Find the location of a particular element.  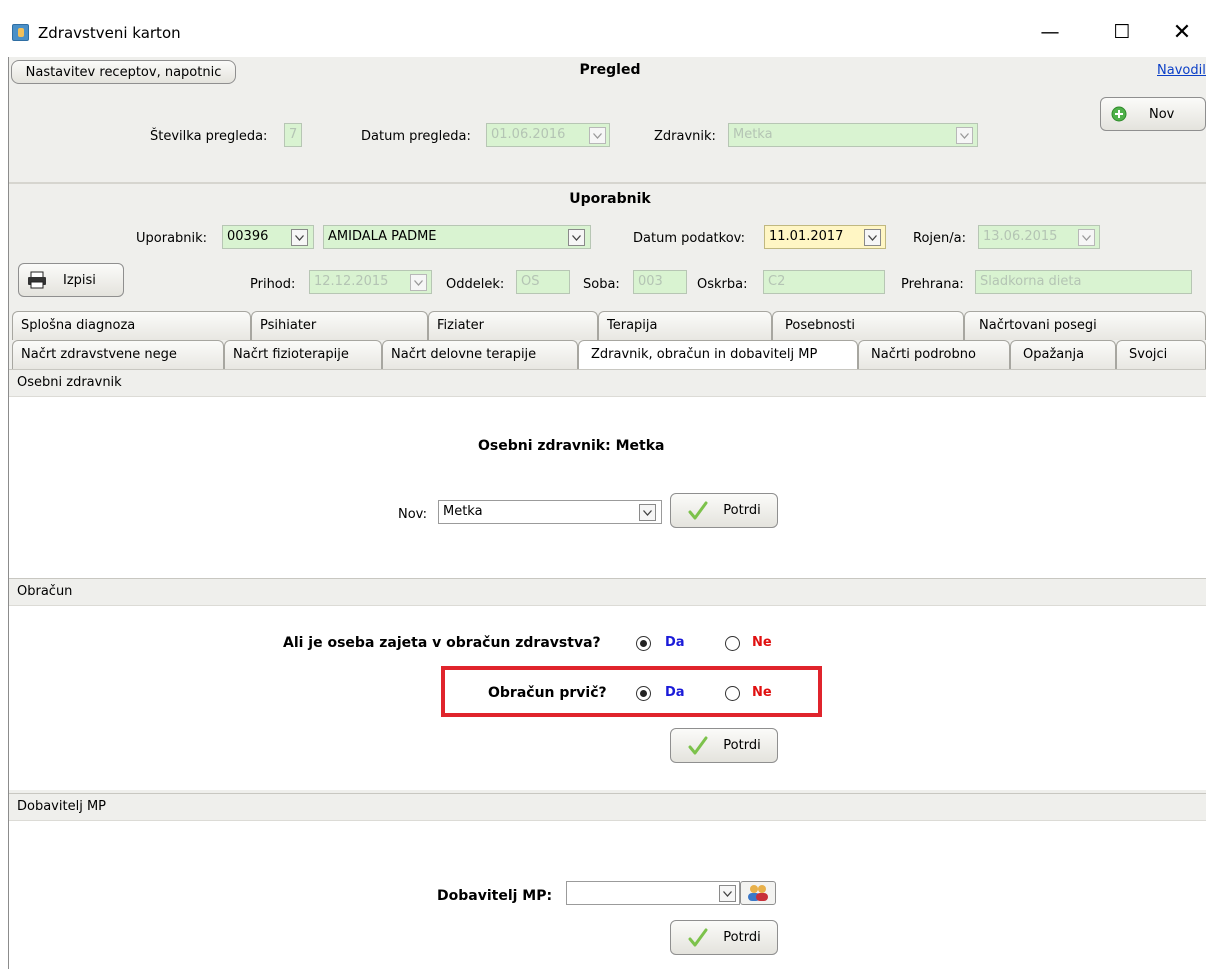

datum-pregleda-dropdown-icon is located at coordinates (597, 135).